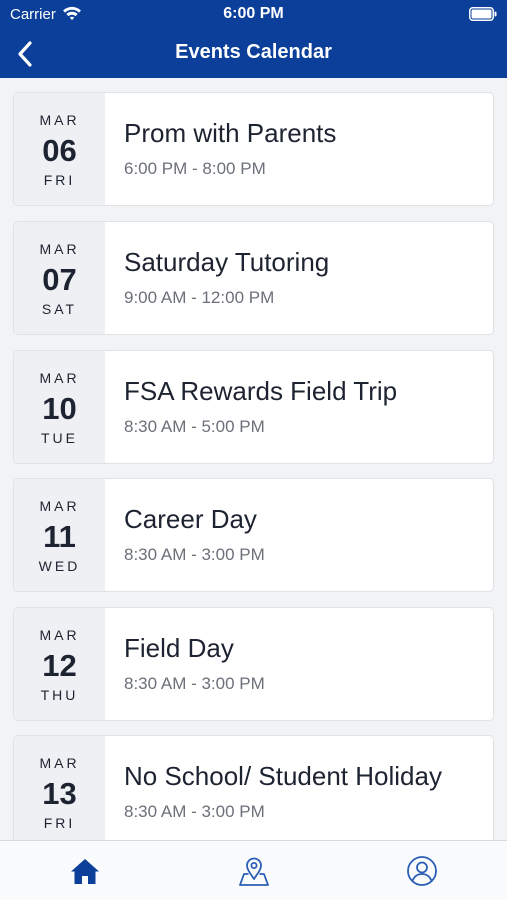 The height and width of the screenshot is (900, 507). I want to click on tab-bar, so click(253, 870).